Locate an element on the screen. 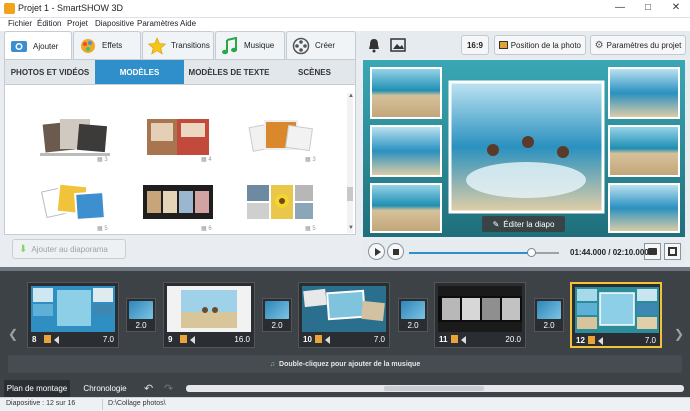 This screenshot has height=411, width=690. music-icon is located at coordinates (230, 46).